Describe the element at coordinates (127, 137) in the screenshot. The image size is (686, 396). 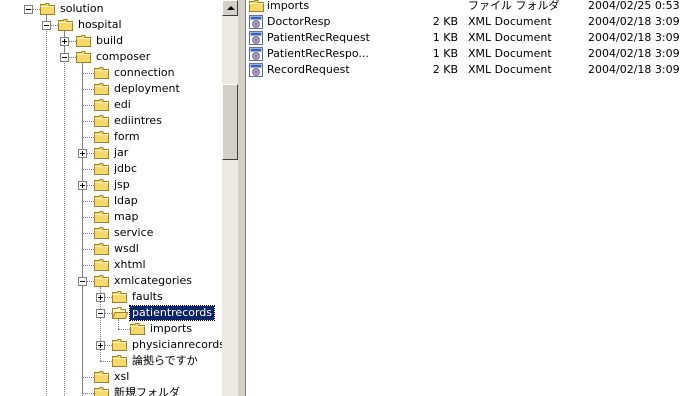
I see `tree-node-label: form` at that location.